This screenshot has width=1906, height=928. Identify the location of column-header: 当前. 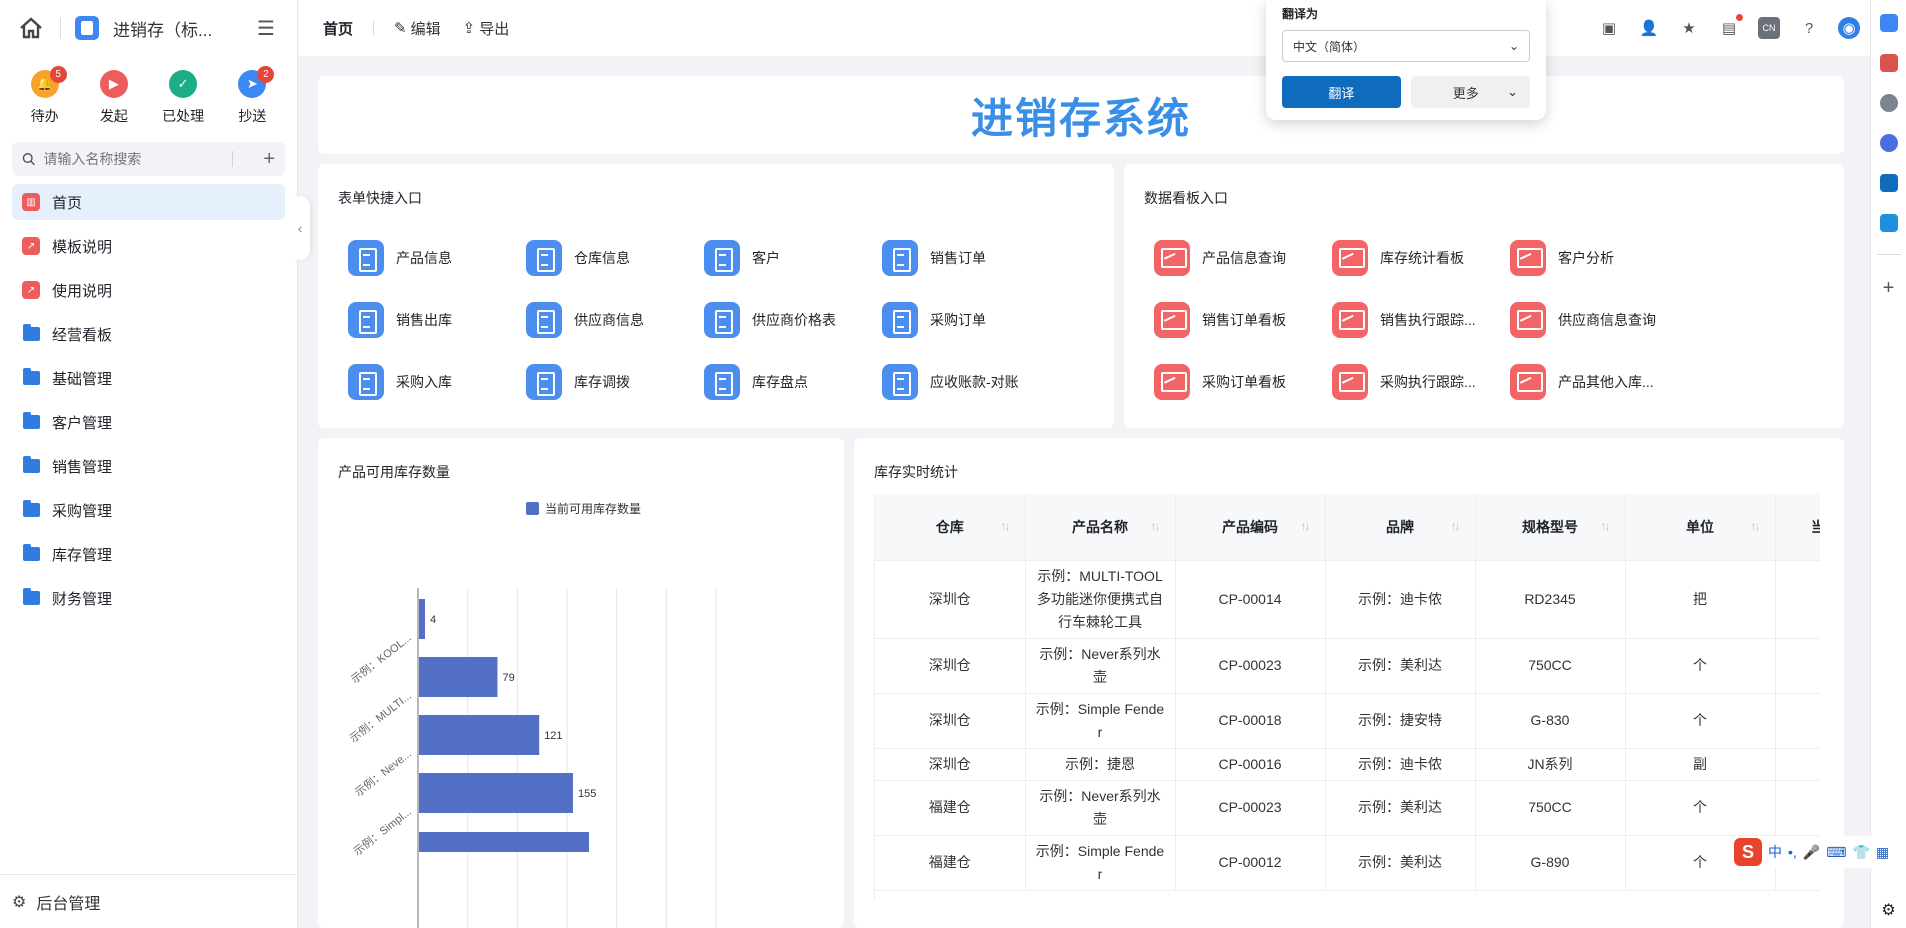
(1797, 527).